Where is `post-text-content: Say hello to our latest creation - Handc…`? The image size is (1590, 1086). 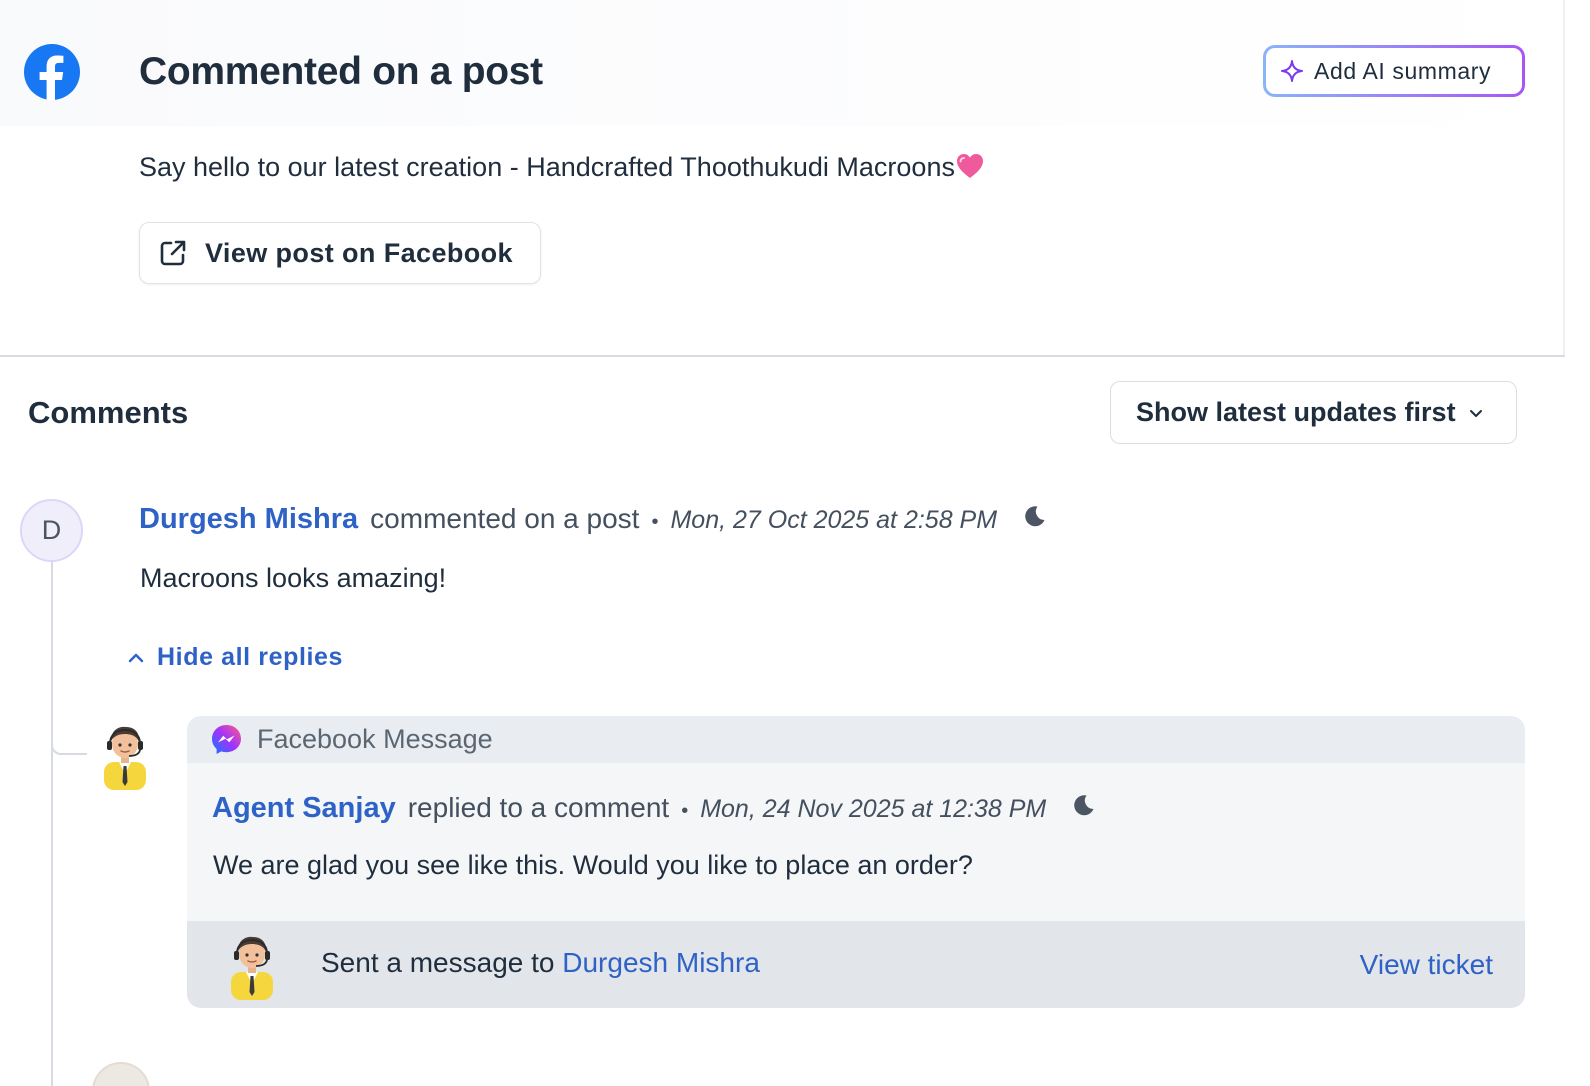
post-text-content: Say hello to our latest creation - Handc… is located at coordinates (547, 167).